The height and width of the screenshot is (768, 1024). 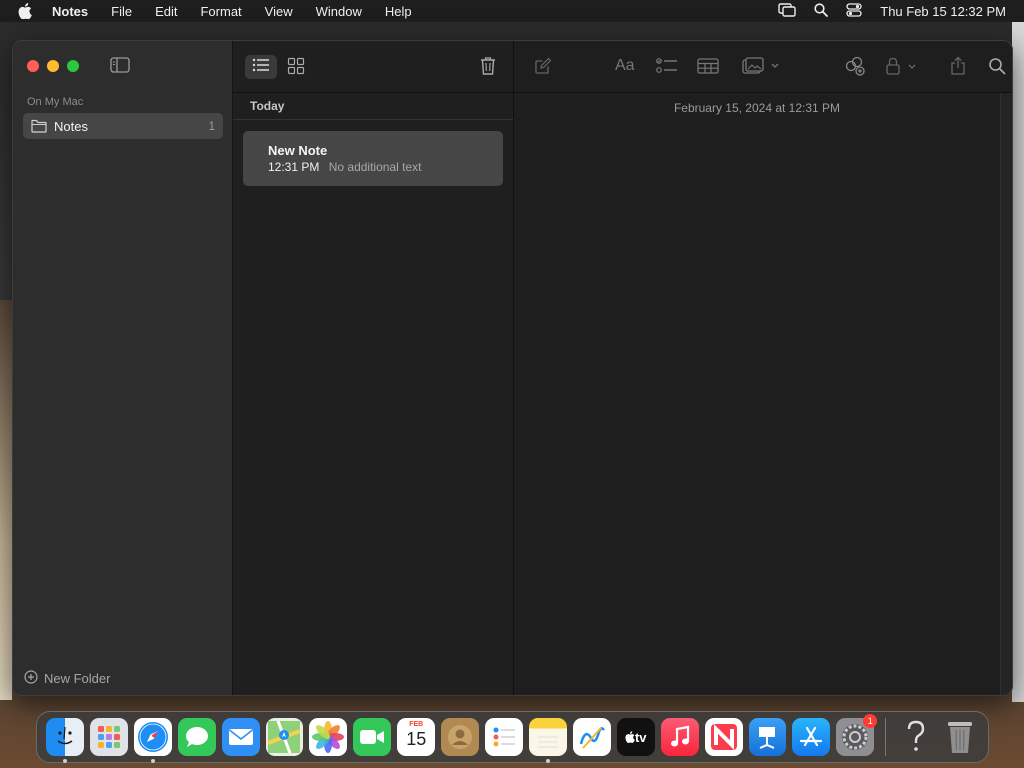 What do you see at coordinates (39, 126) in the screenshot?
I see `folder-icon` at bounding box center [39, 126].